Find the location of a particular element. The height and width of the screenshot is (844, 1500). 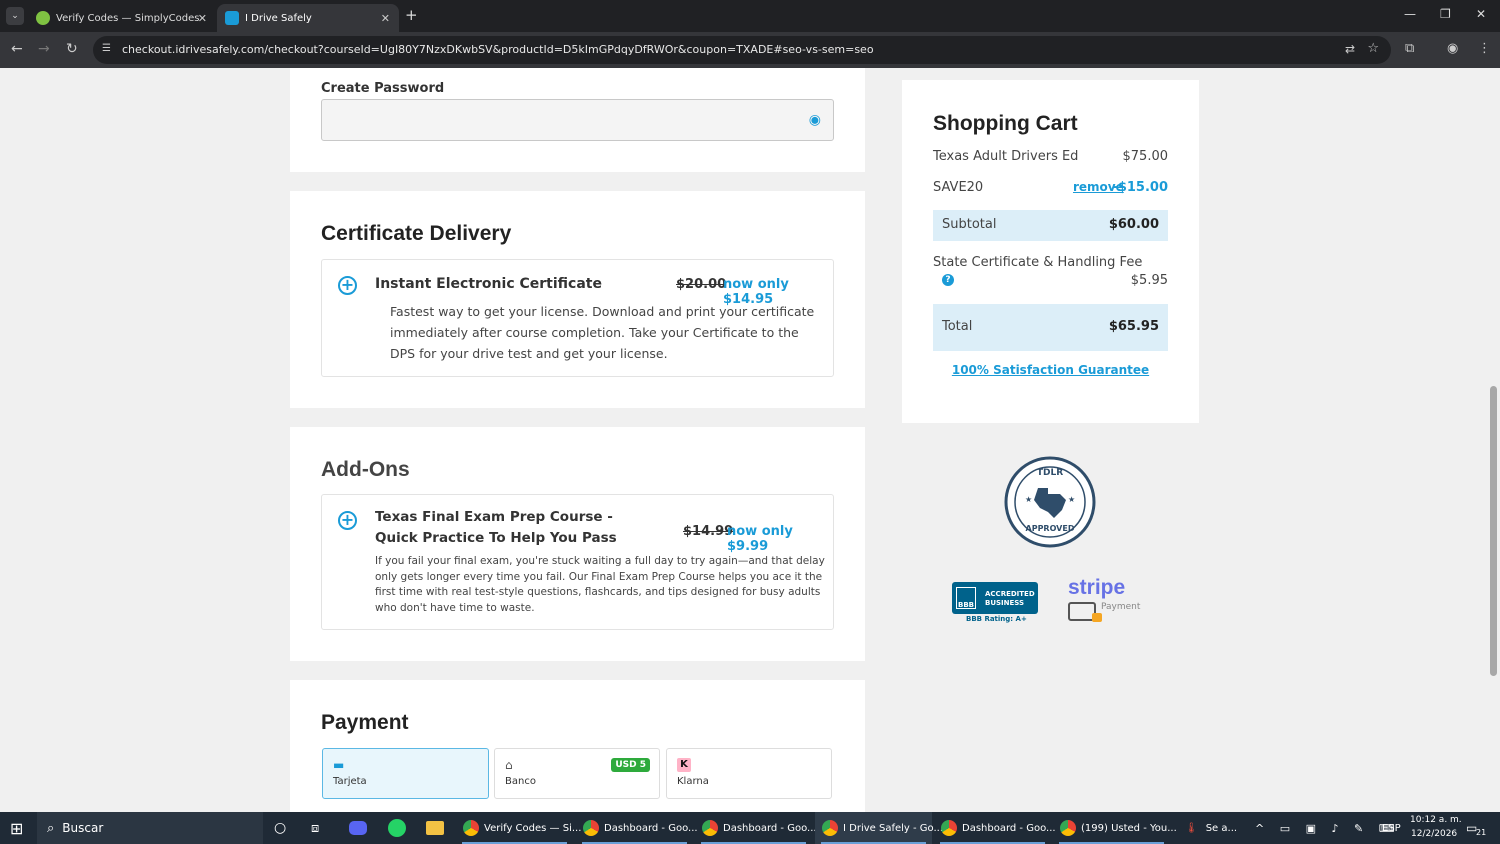

start-windows-icon: ⊞ is located at coordinates (16, 828).